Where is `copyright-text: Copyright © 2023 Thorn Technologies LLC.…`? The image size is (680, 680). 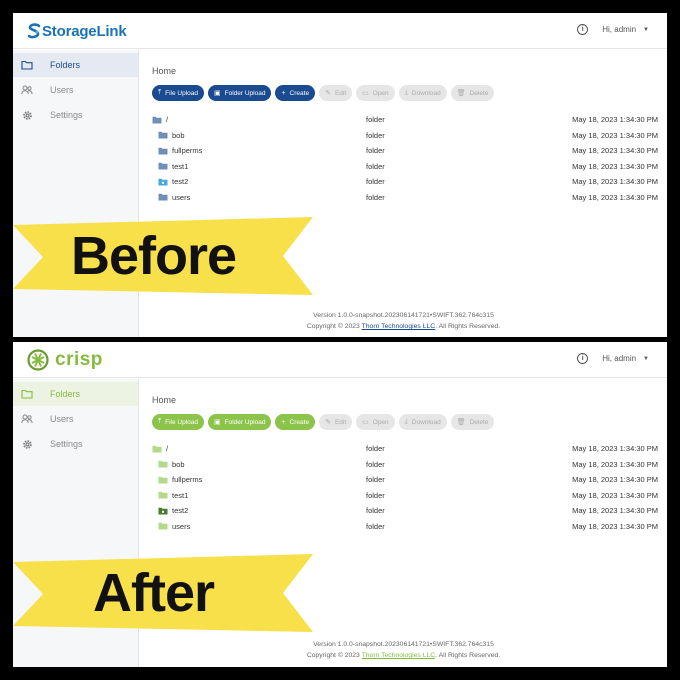 copyright-text: Copyright © 2023 Thorn Technologies LLC.… is located at coordinates (403, 655).